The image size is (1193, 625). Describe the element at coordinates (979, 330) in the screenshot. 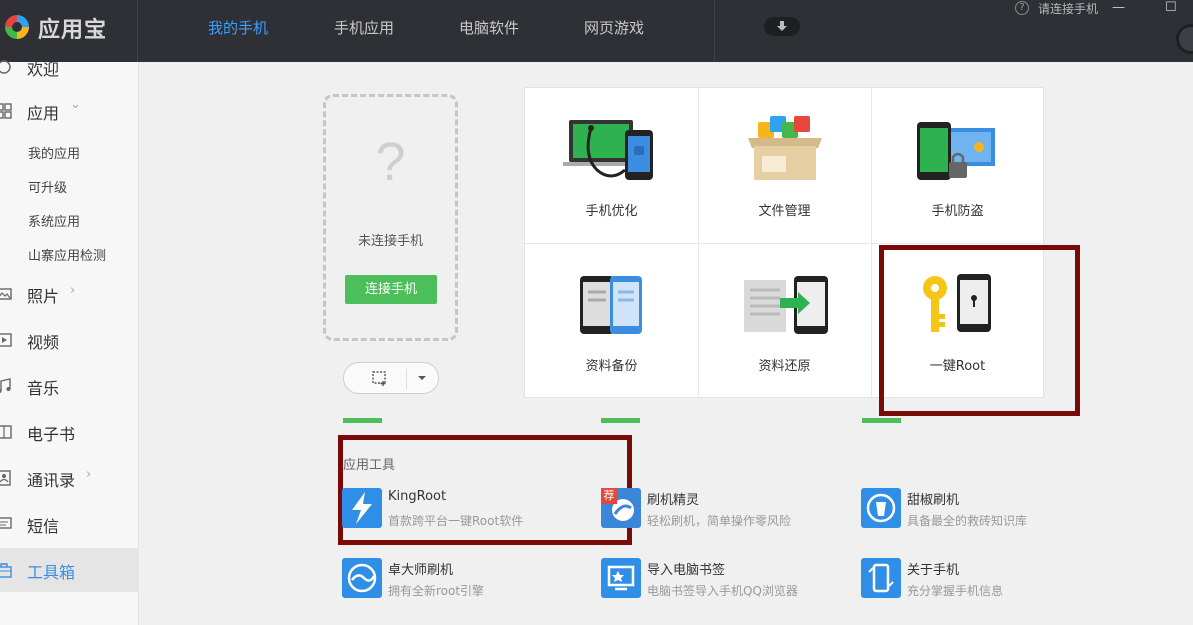

I see `highlight-box-root` at that location.